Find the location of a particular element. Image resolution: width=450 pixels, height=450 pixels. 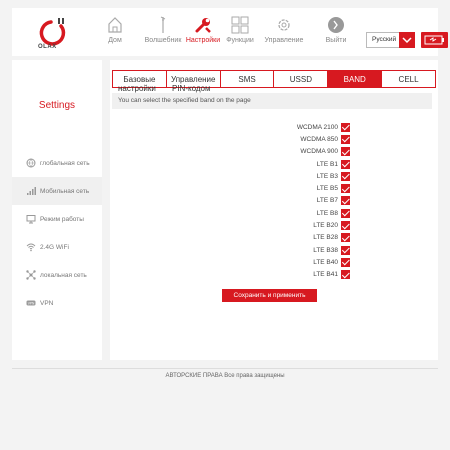

power-icon is located at coordinates (336, 25).